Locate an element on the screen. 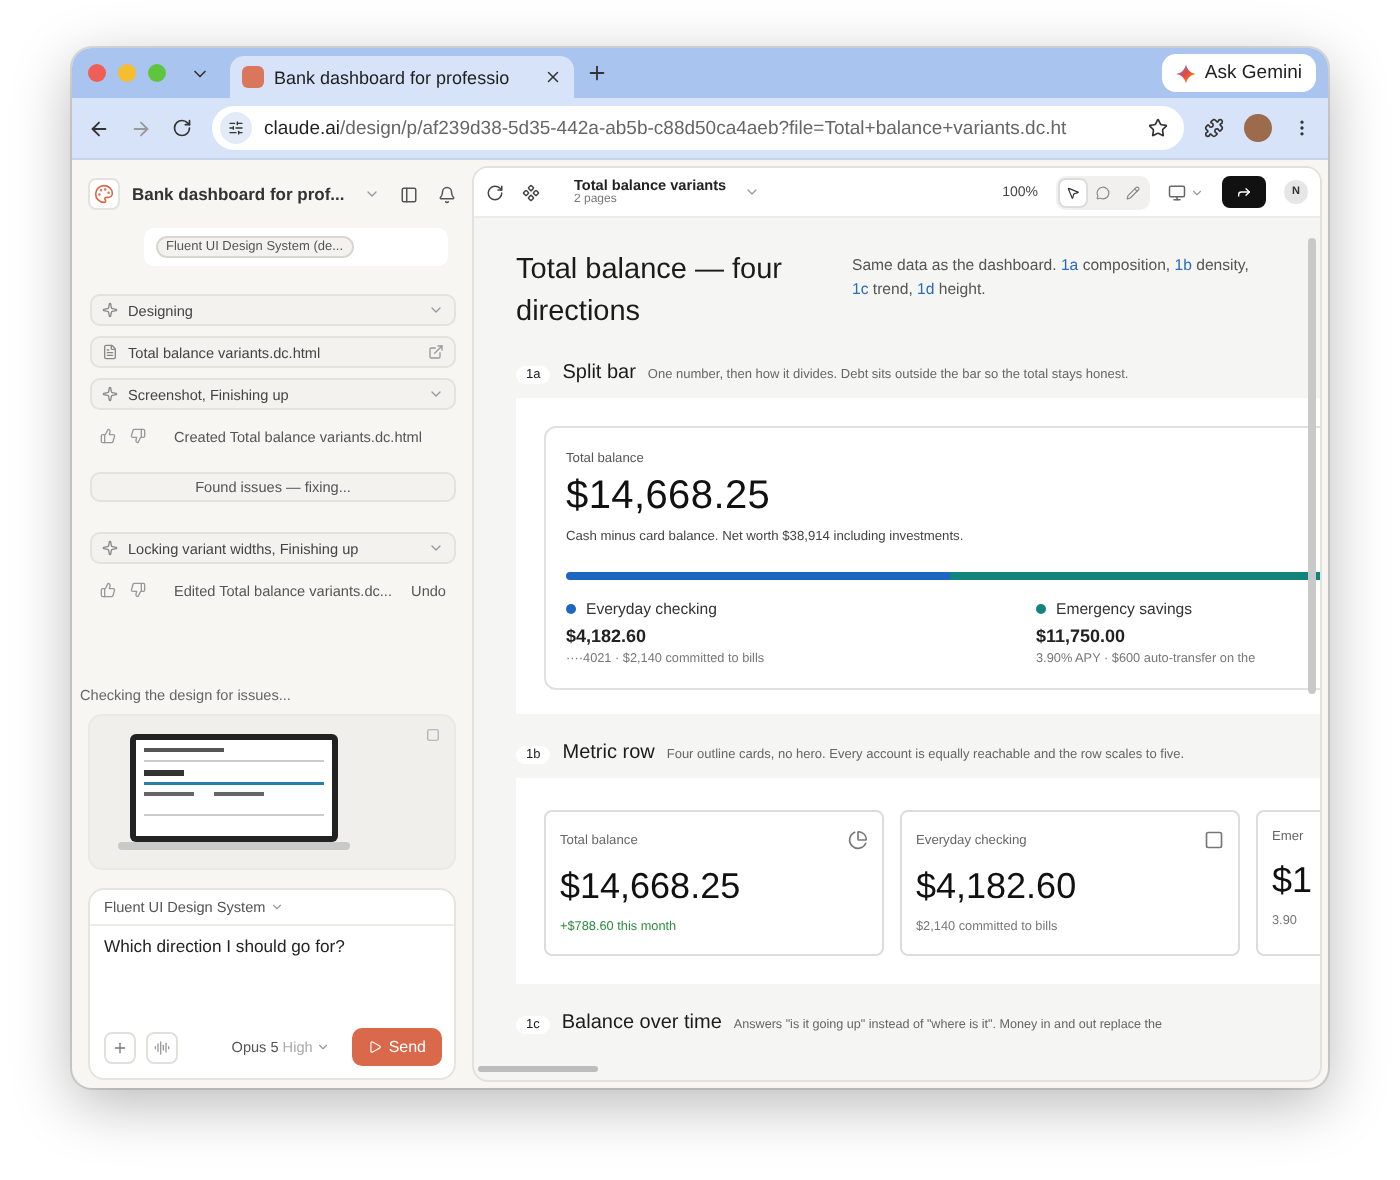  new-tab-icon is located at coordinates (597, 73).